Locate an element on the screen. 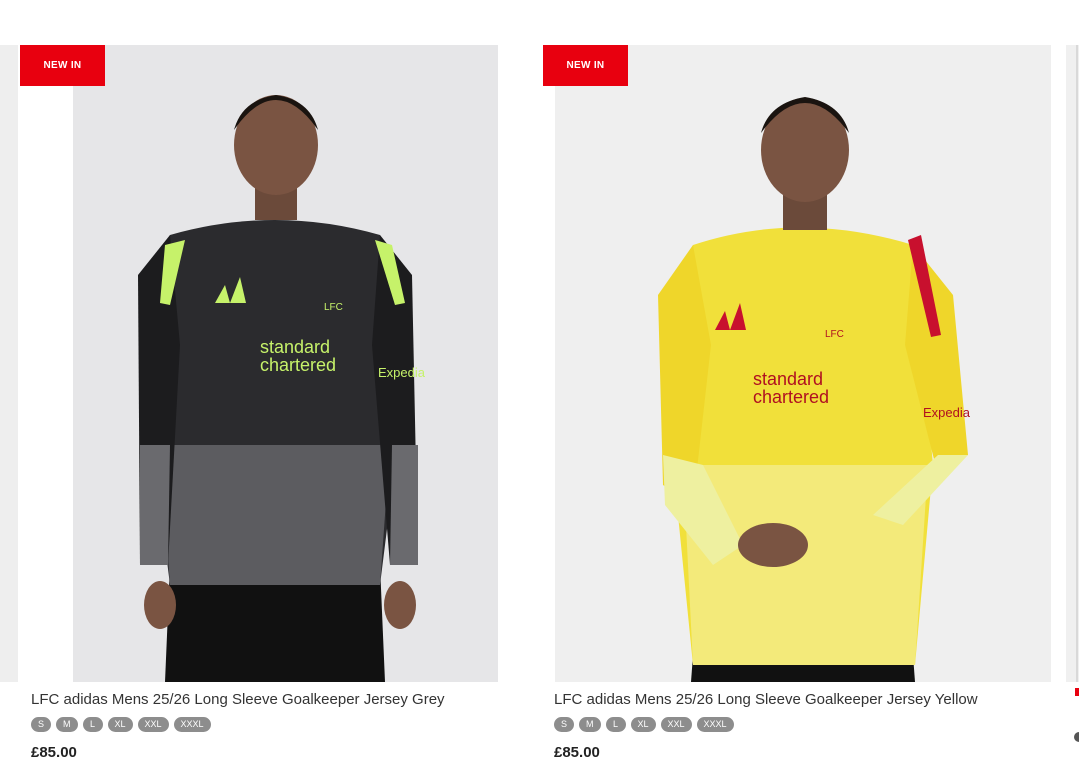 The height and width of the screenshot is (761, 1079). next-card-size-fragment is located at coordinates (1076, 737).